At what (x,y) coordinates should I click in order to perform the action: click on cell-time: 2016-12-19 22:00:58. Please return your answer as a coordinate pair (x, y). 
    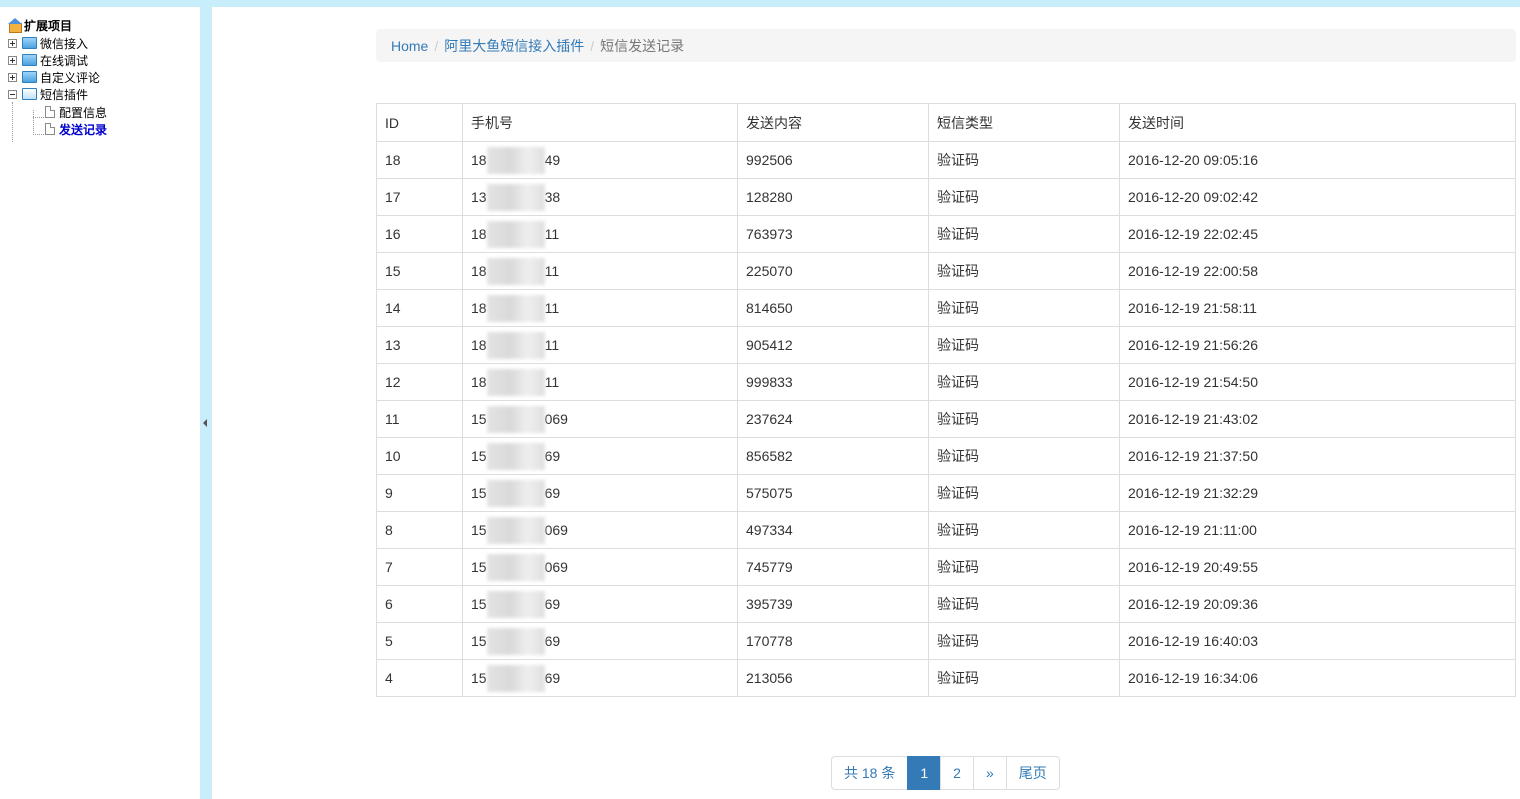
    Looking at the image, I should click on (1317, 271).